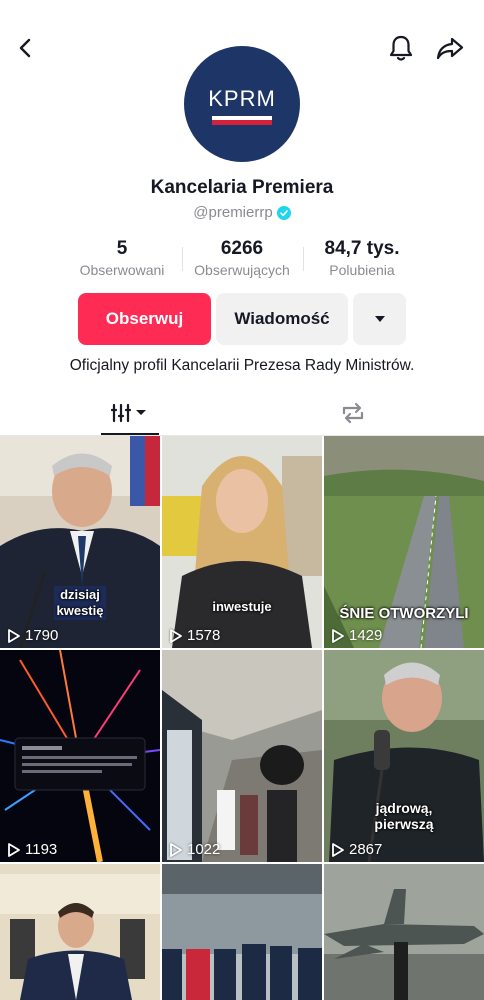 The width and height of the screenshot is (484, 1000). I want to click on view-count: 1429, so click(356, 635).